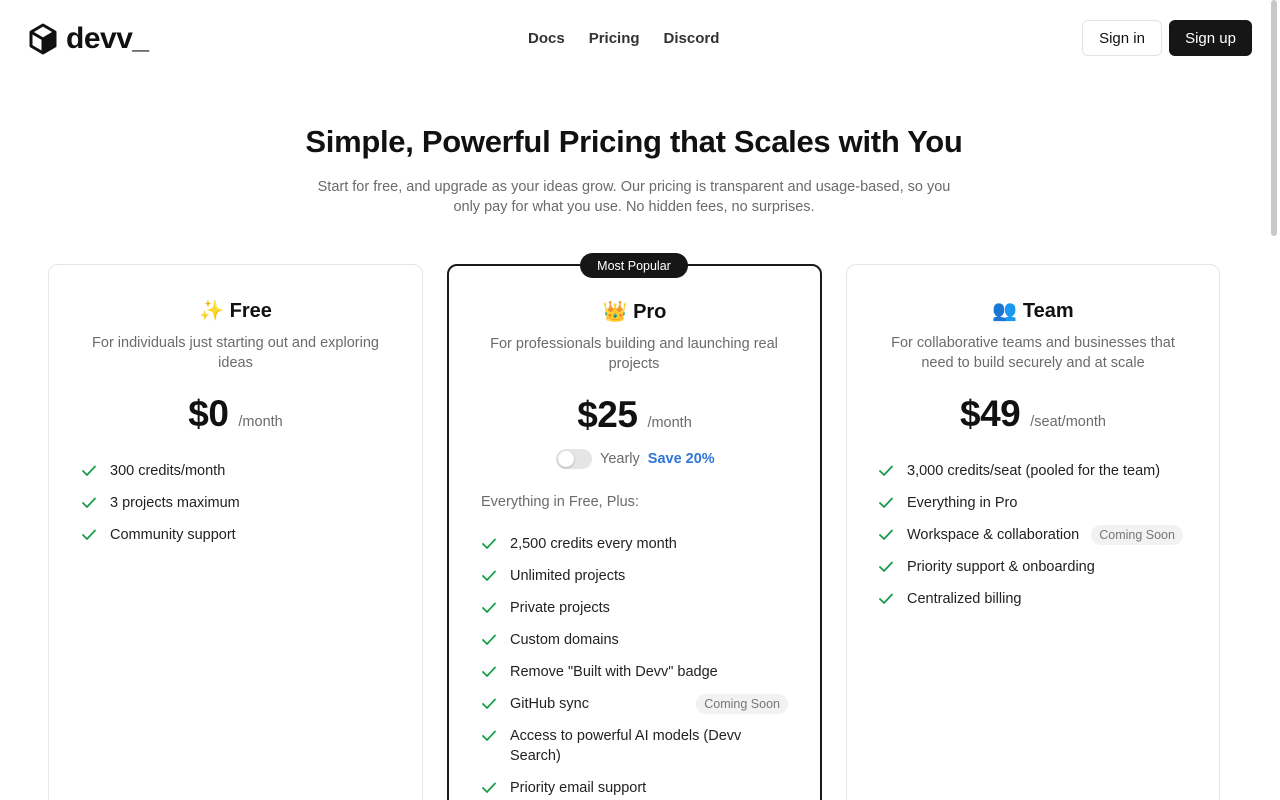 The height and width of the screenshot is (800, 1280). Describe the element at coordinates (692, 38) in the screenshot. I see `nav-discord: Discord` at that location.